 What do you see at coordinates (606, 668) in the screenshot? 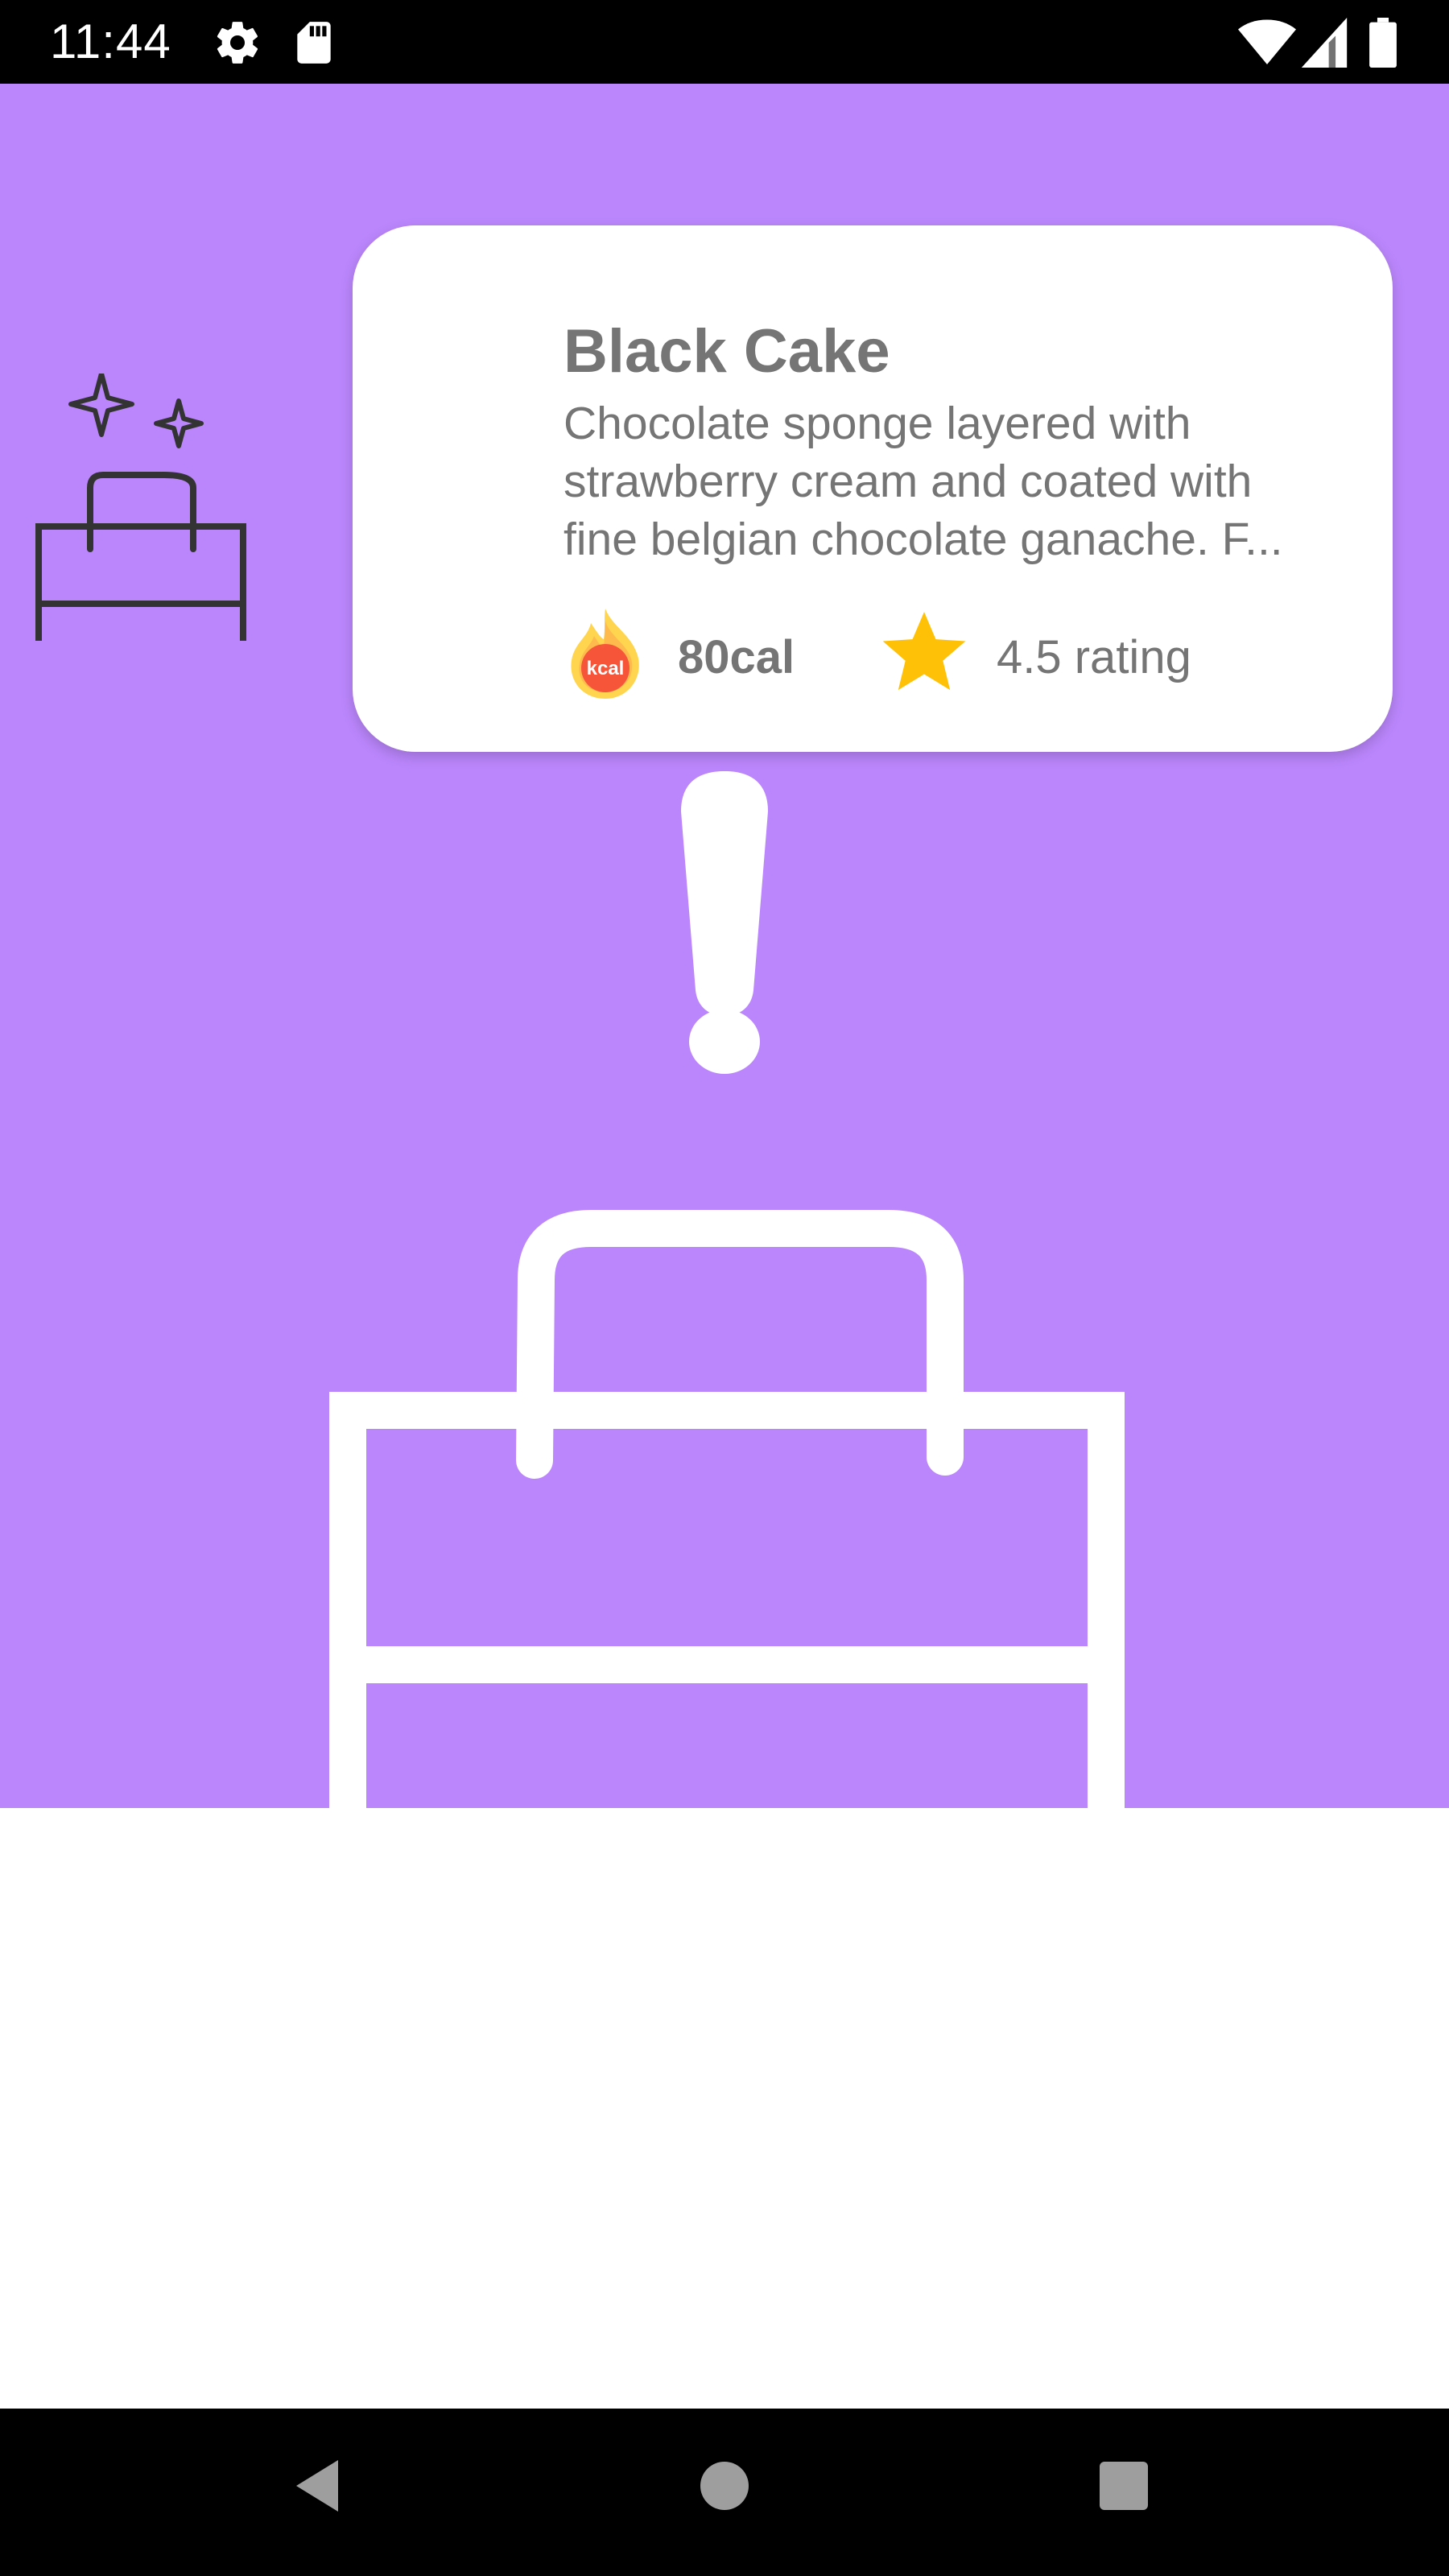
I see `kcal-icon-label: kcal` at bounding box center [606, 668].